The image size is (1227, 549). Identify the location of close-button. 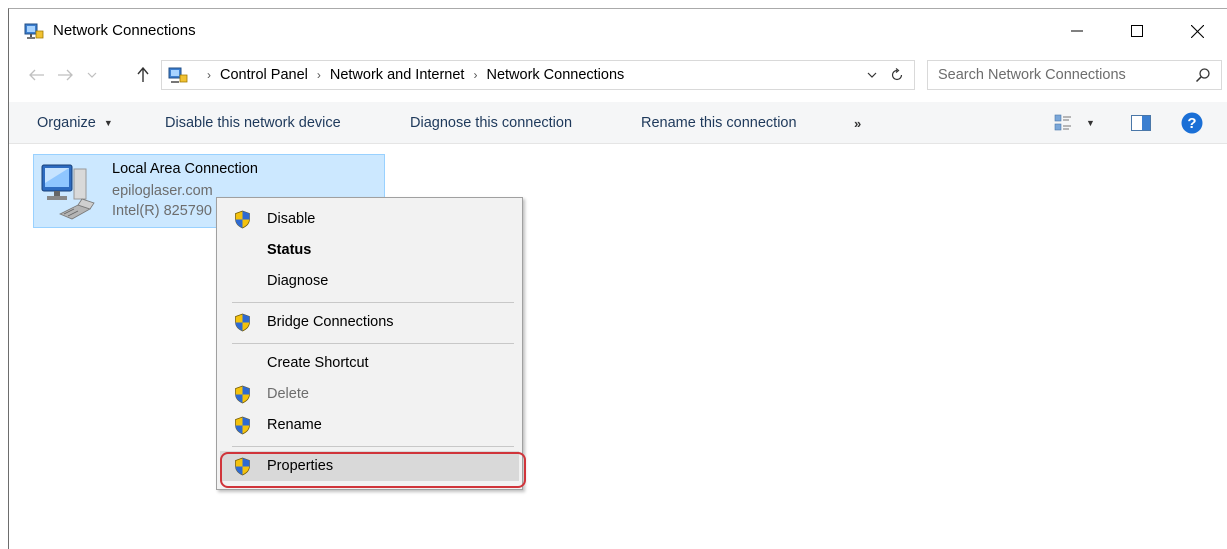
(1197, 31).